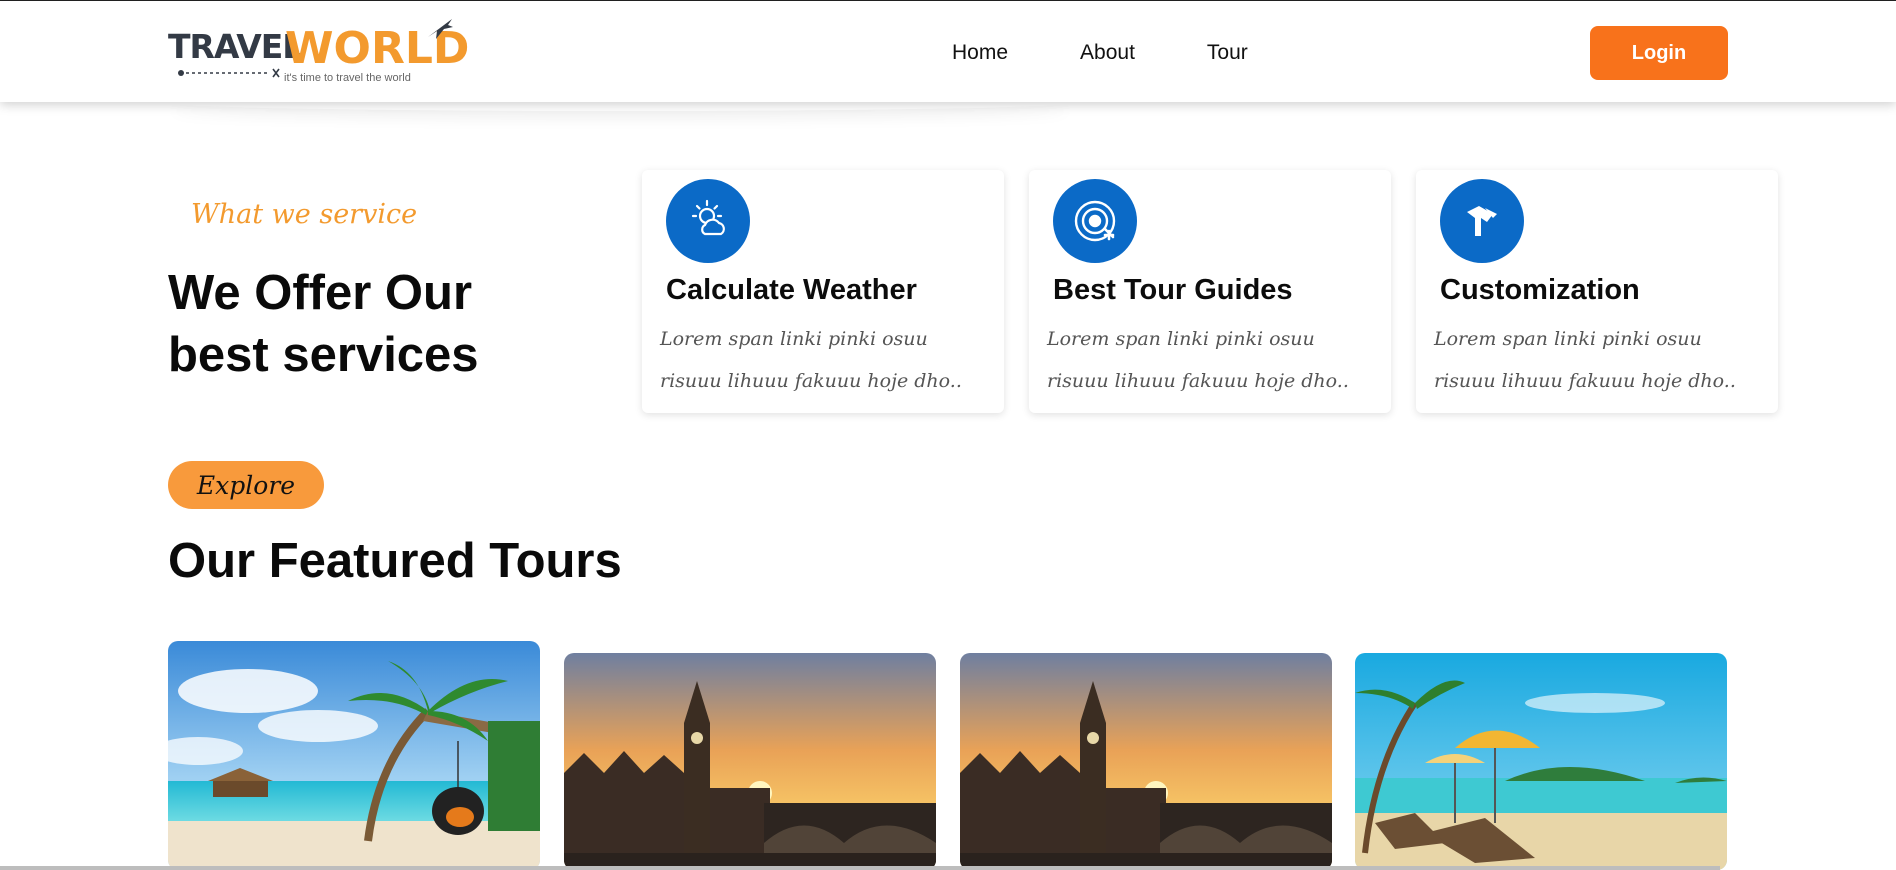 The height and width of the screenshot is (870, 1896). What do you see at coordinates (395, 561) in the screenshot?
I see `featured-tours-headline: Our Featured Tours` at bounding box center [395, 561].